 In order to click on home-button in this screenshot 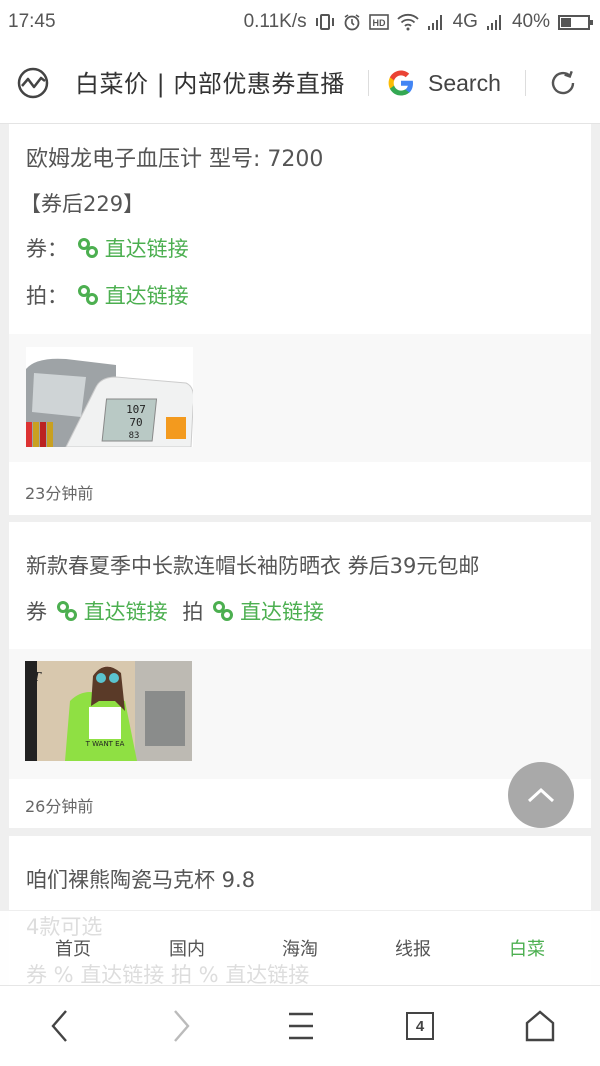, I will do `click(540, 1026)`.